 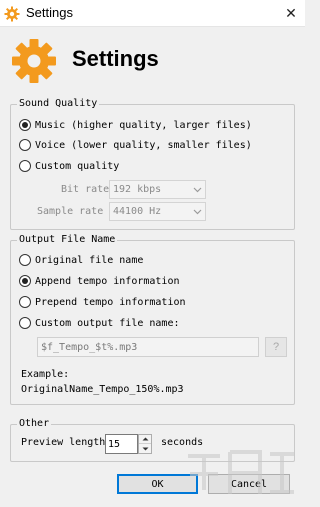 I want to click on radio-original-name: Original file name, so click(x=81, y=260).